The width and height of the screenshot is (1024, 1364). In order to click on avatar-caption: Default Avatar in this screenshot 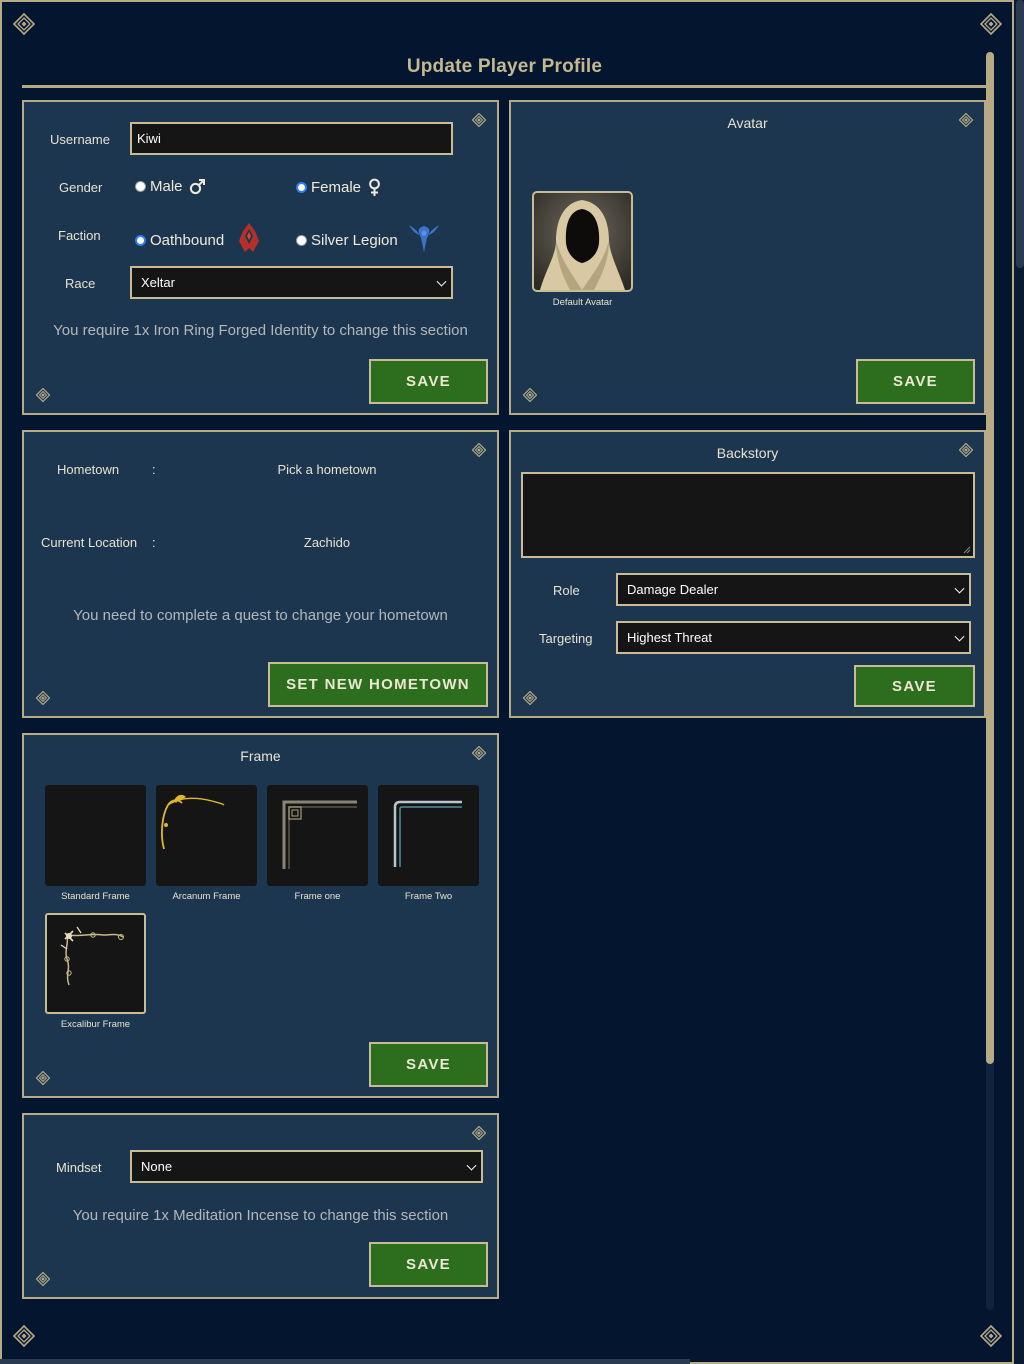, I will do `click(582, 302)`.